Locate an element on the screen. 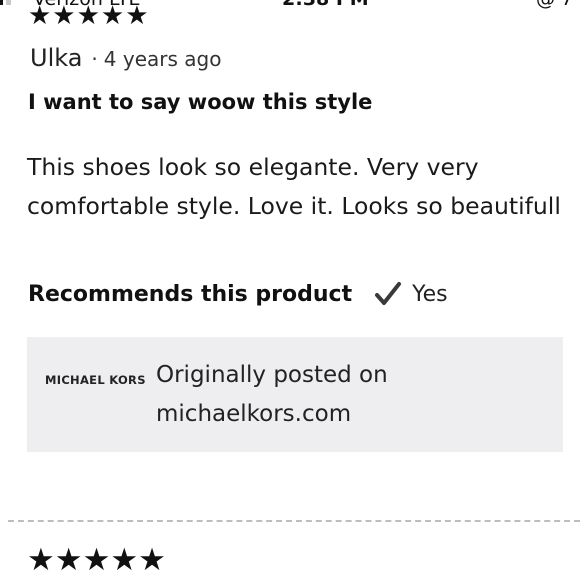  signal-icon is located at coordinates (5, 2).